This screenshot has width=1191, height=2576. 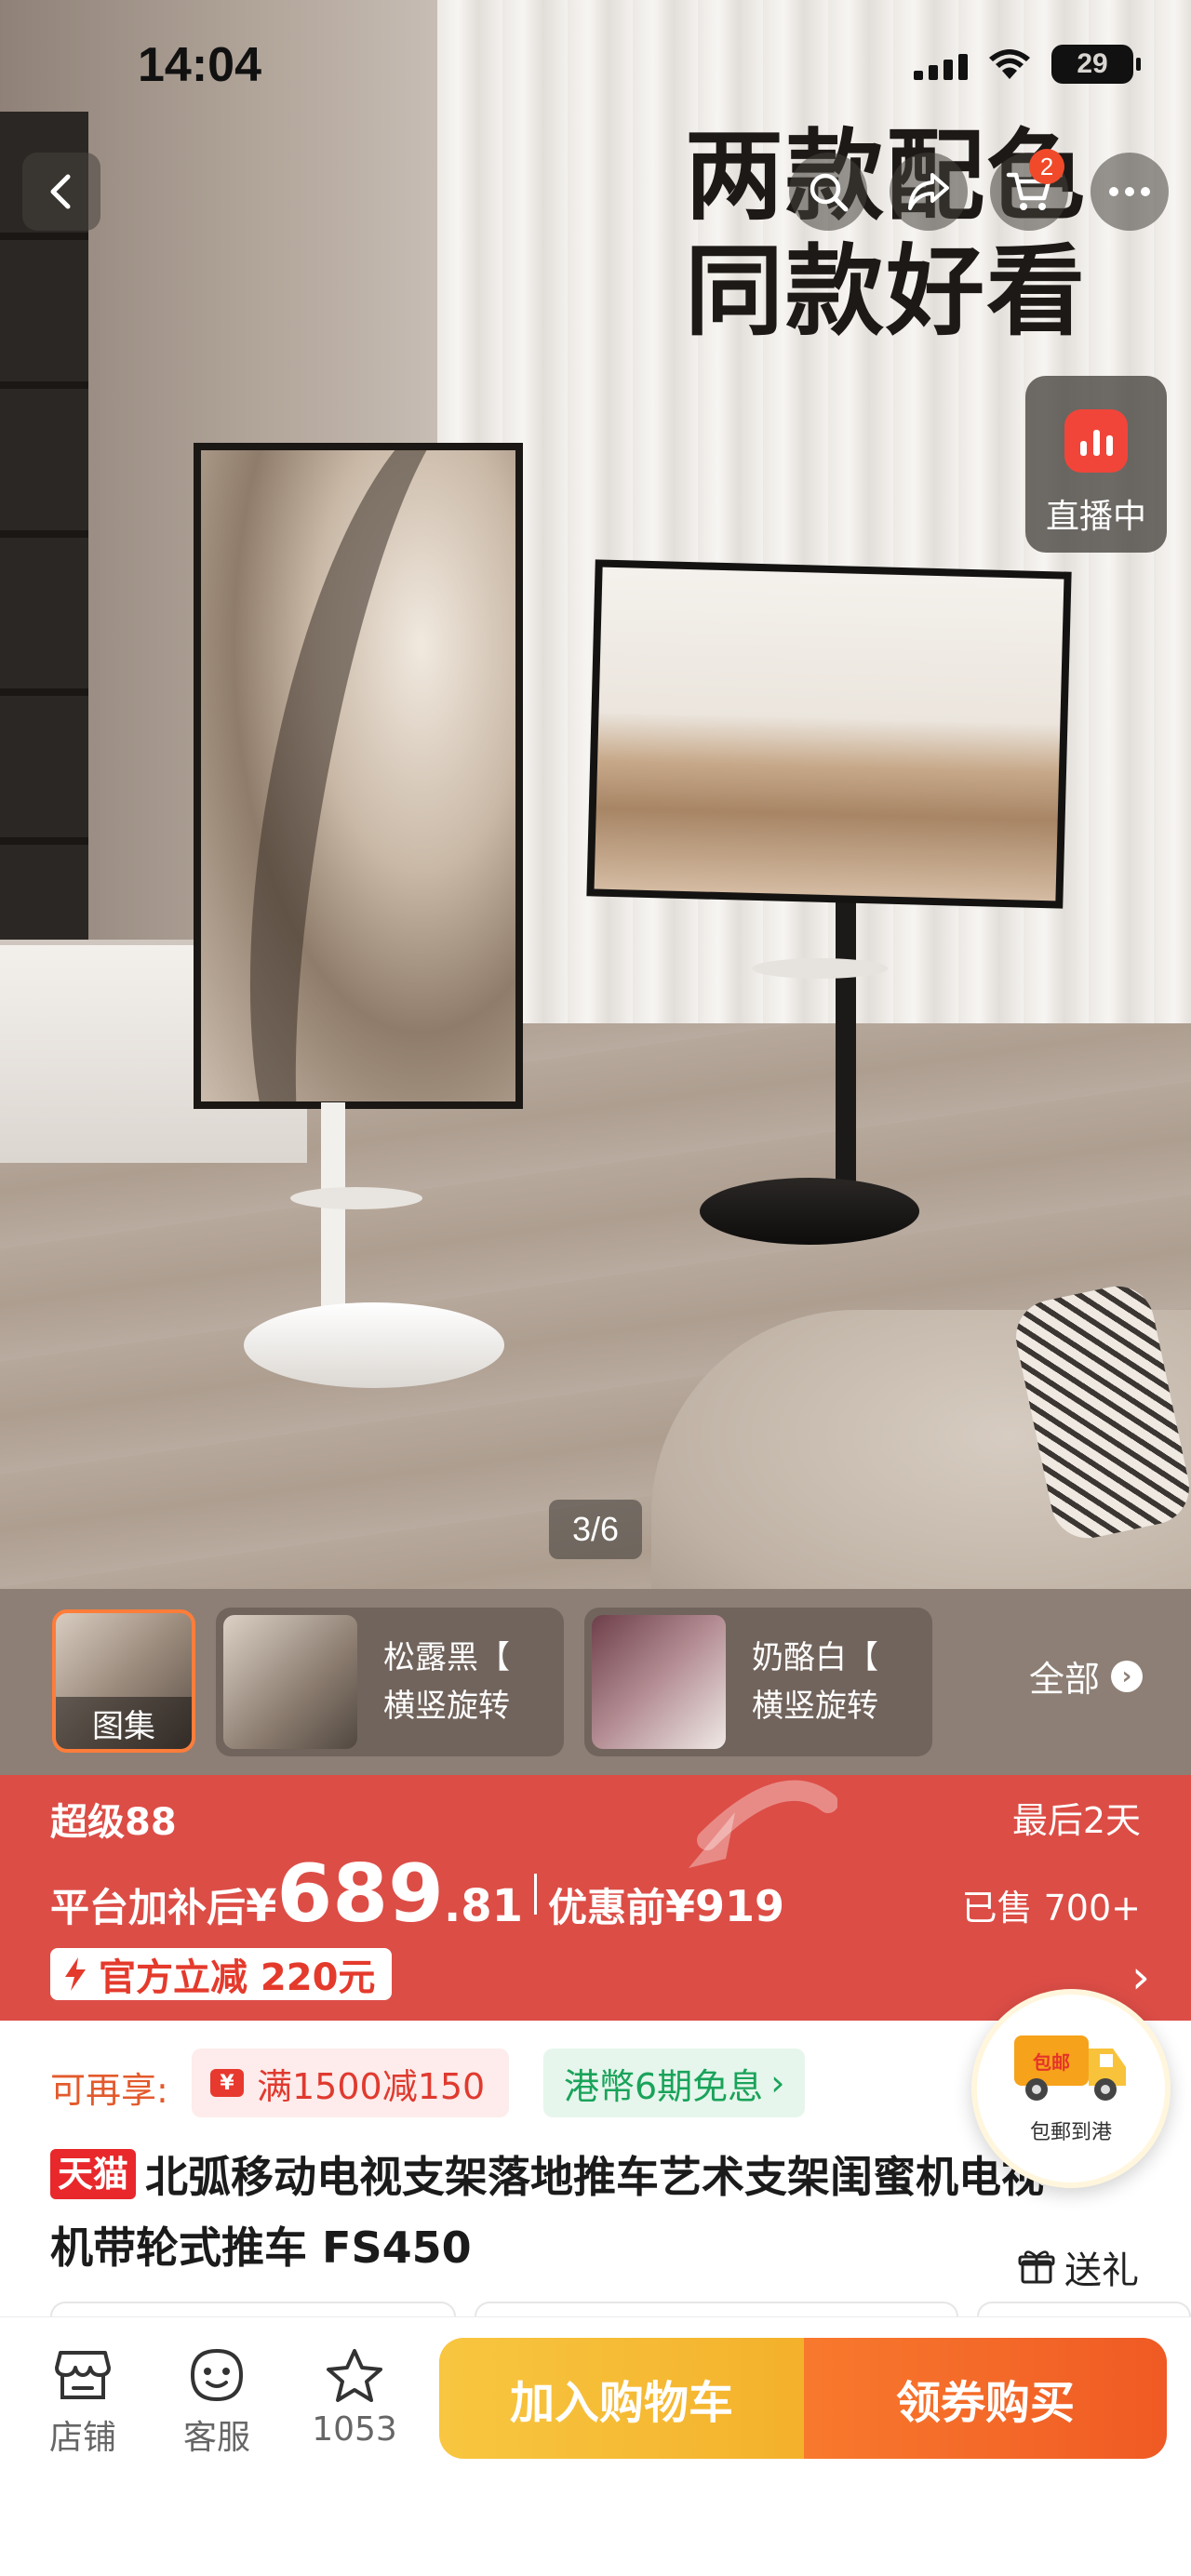 I want to click on discount-chip: 官方立减 220元, so click(x=221, y=1974).